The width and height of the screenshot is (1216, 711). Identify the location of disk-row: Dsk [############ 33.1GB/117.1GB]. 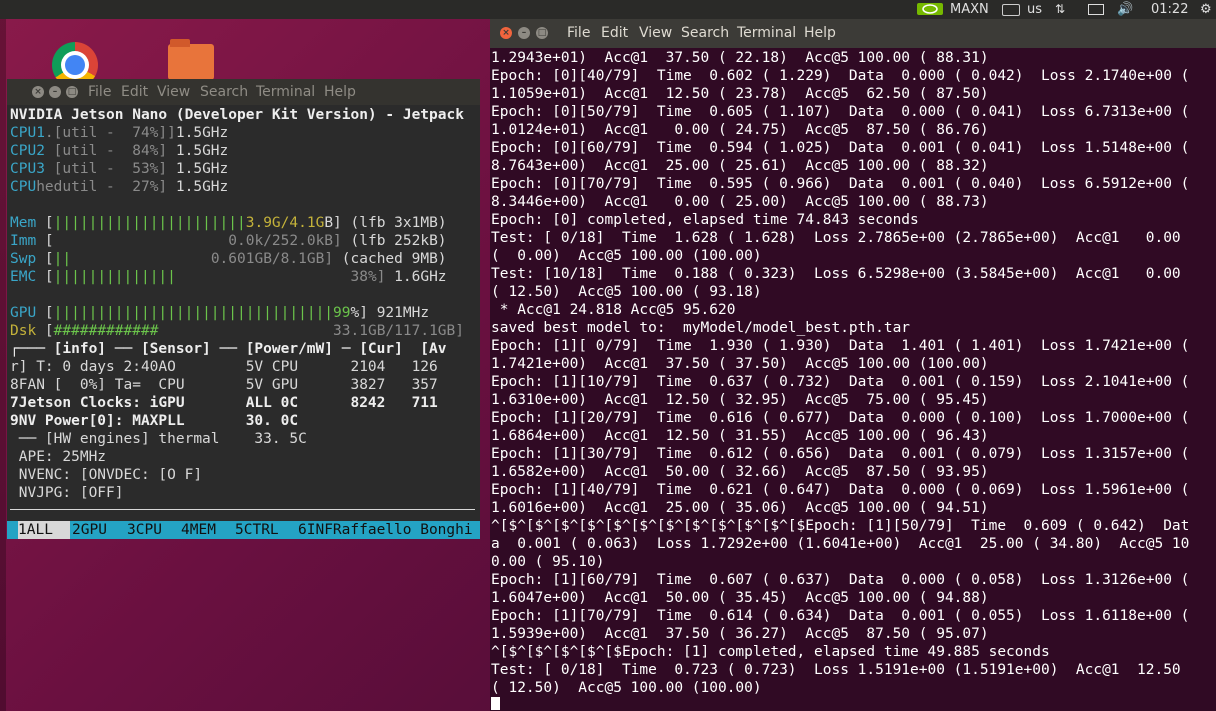
(237, 331).